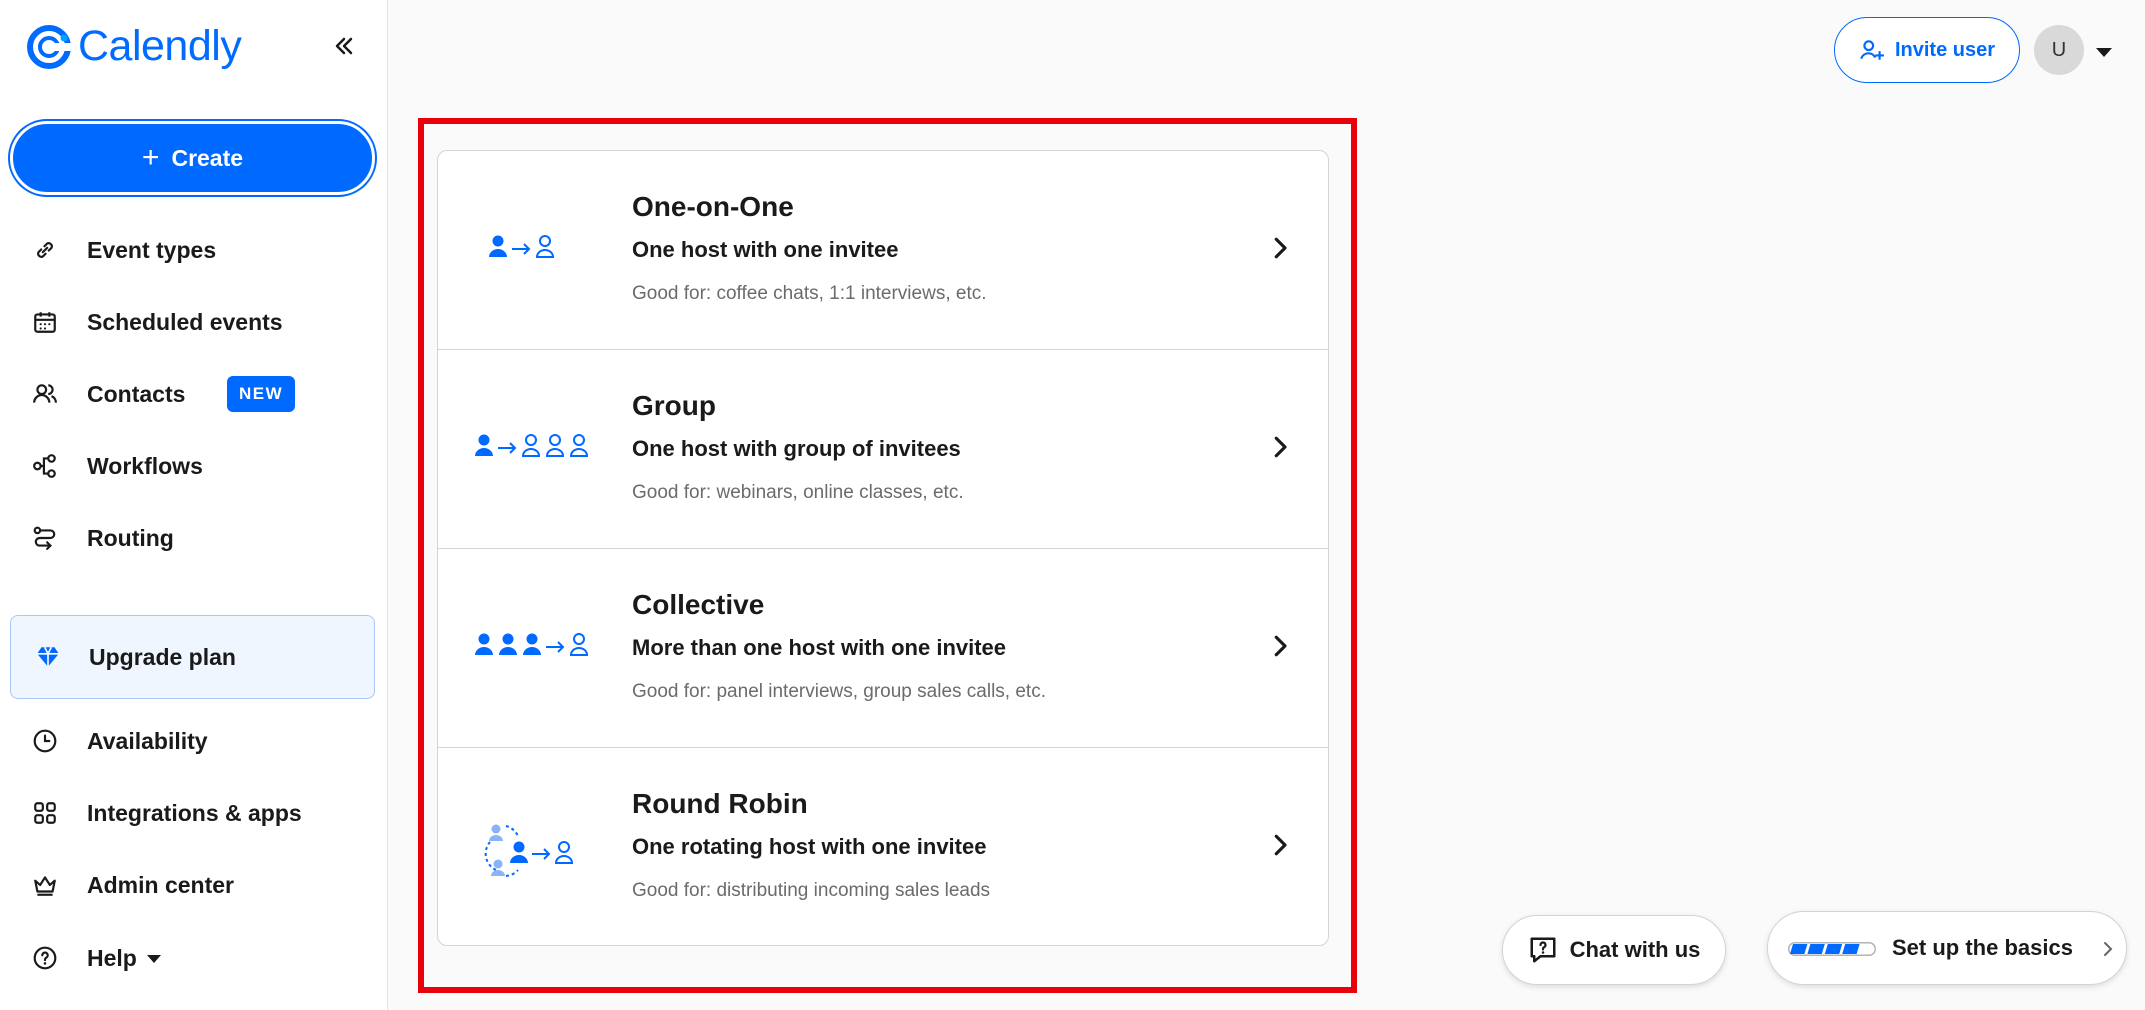 Image resolution: width=2145 pixels, height=1010 pixels. Describe the element at coordinates (798, 492) in the screenshot. I see `option-description: Good for: webinars, online classes, etc.` at that location.